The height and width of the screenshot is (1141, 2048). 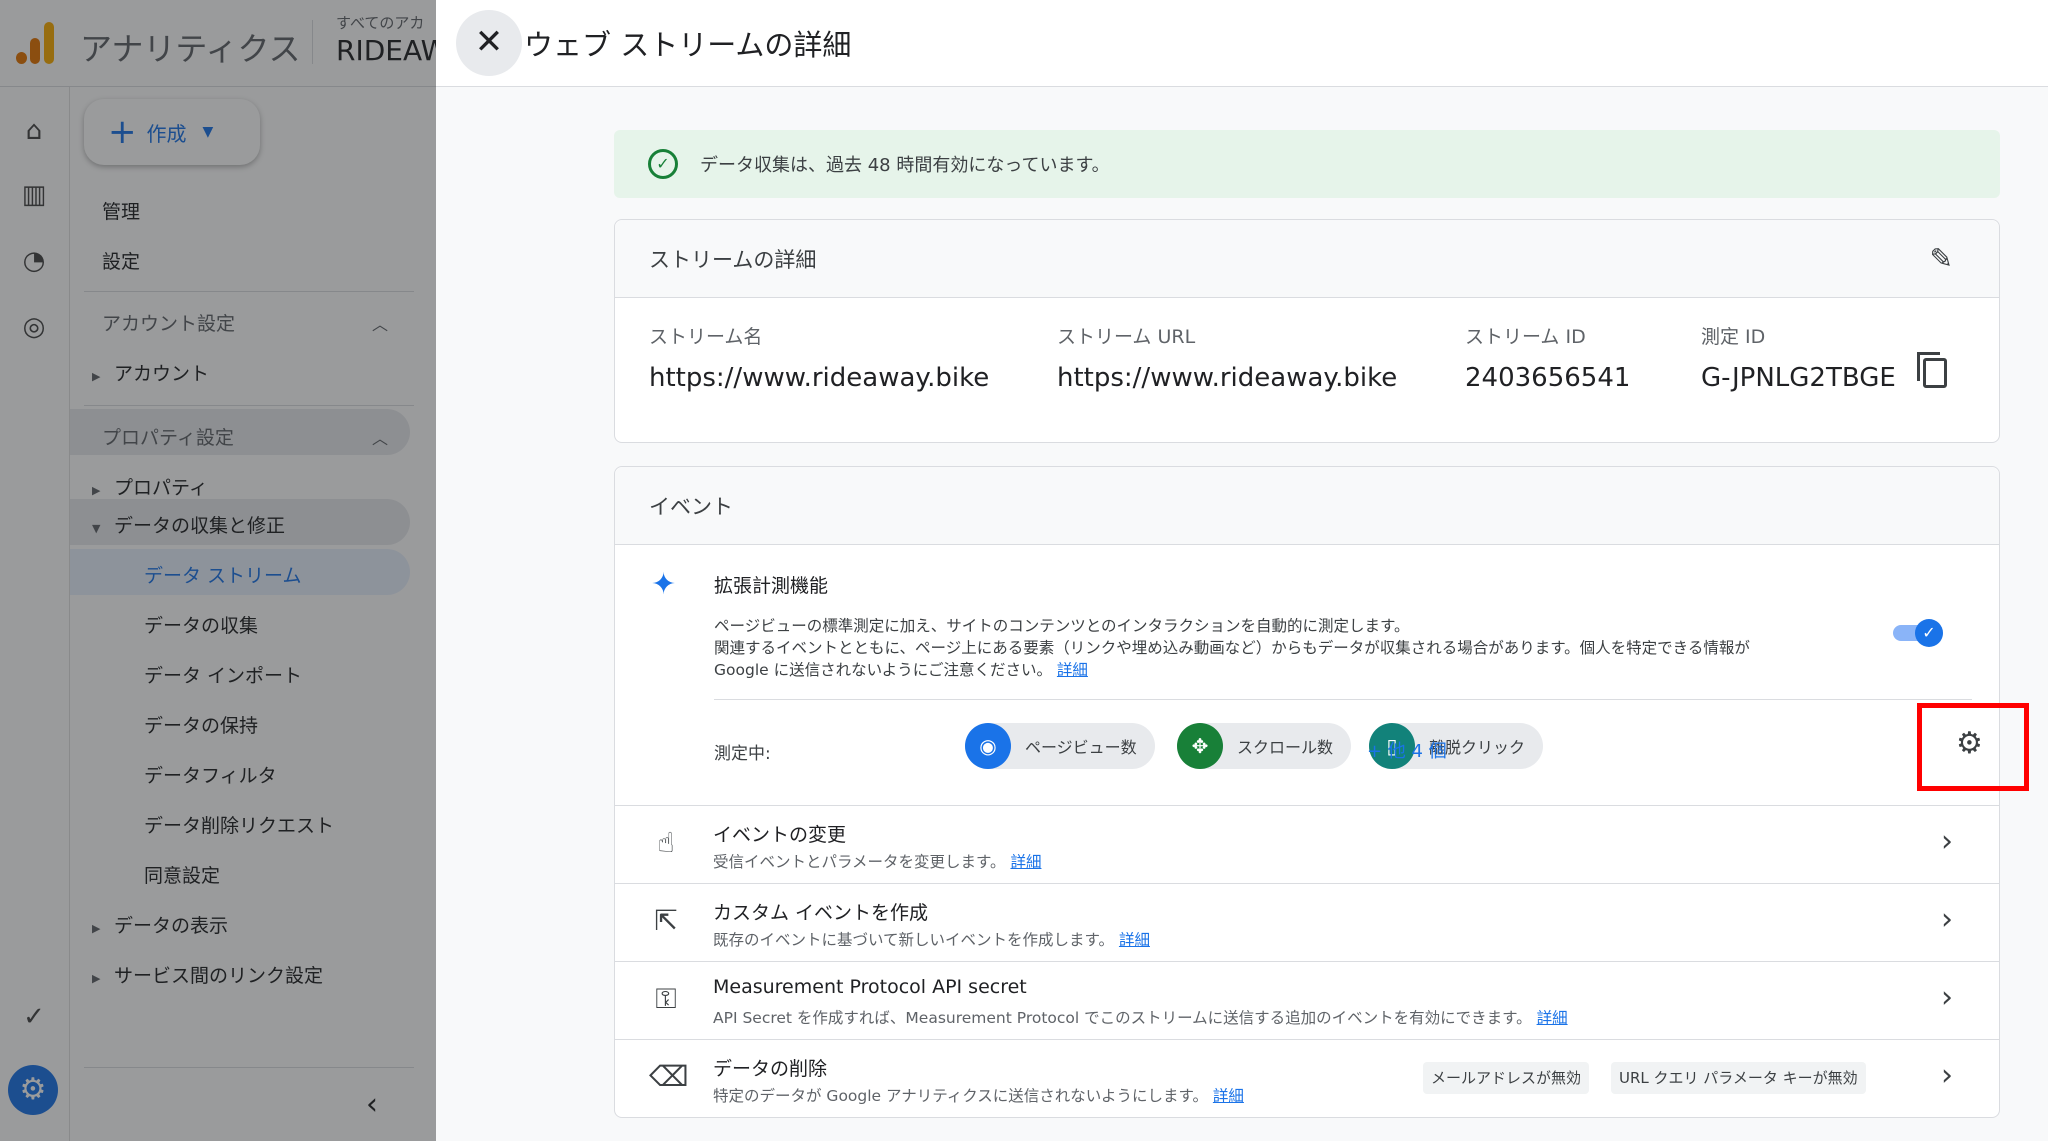 What do you see at coordinates (1738, 1078) in the screenshot?
I see `url-query-disabled-badge: URL クエリ パラメータ キーが無効` at bounding box center [1738, 1078].